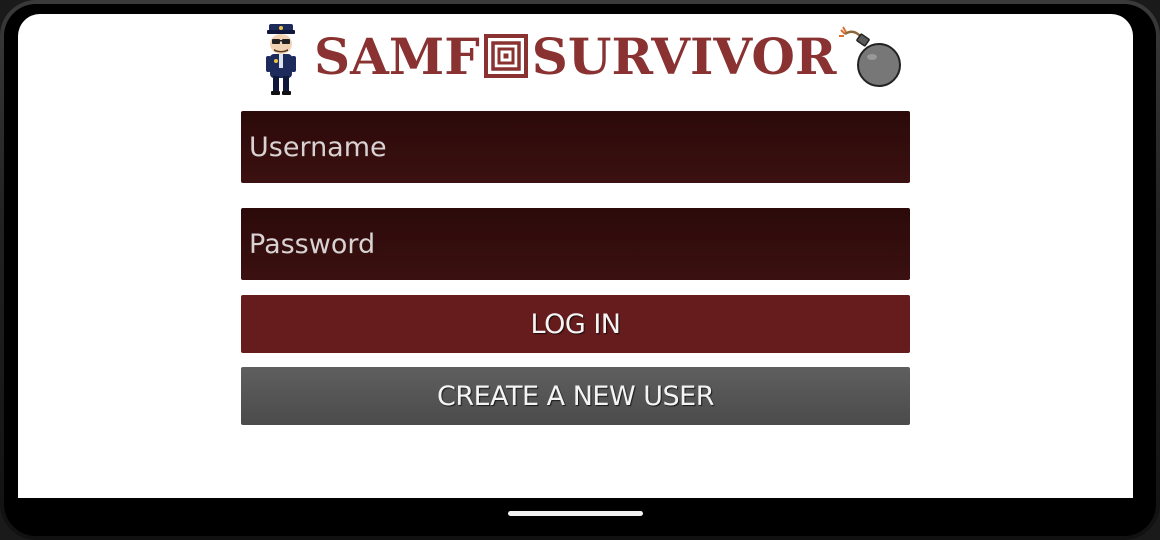  Describe the element at coordinates (870, 56) in the screenshot. I see `bomb-icon` at that location.